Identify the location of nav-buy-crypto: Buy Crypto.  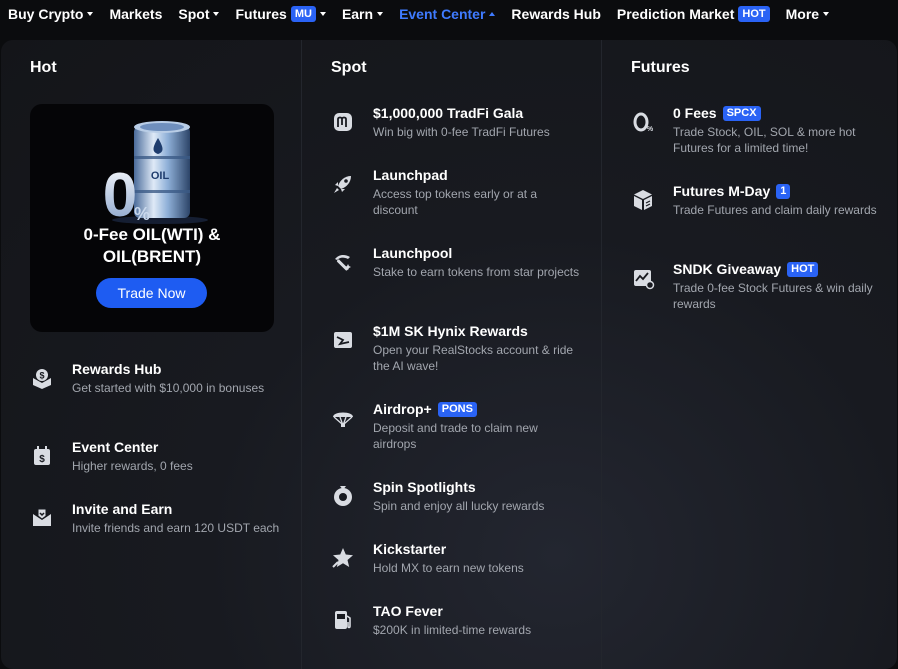
(51, 14).